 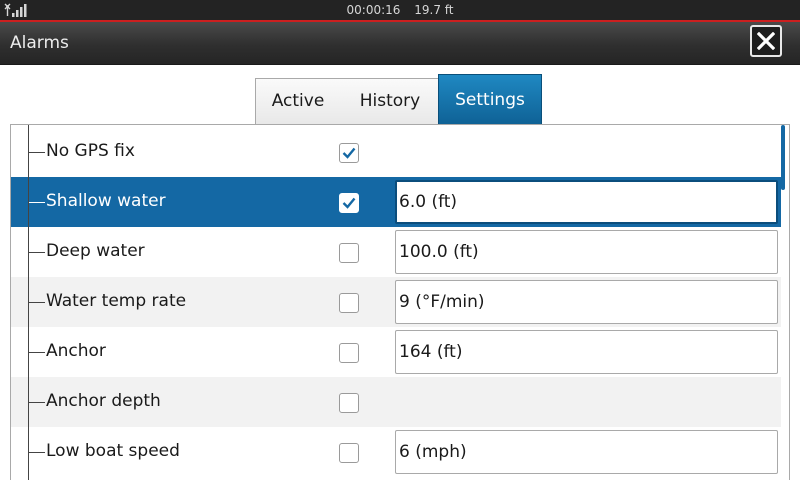 I want to click on tab-history: History, so click(x=390, y=101).